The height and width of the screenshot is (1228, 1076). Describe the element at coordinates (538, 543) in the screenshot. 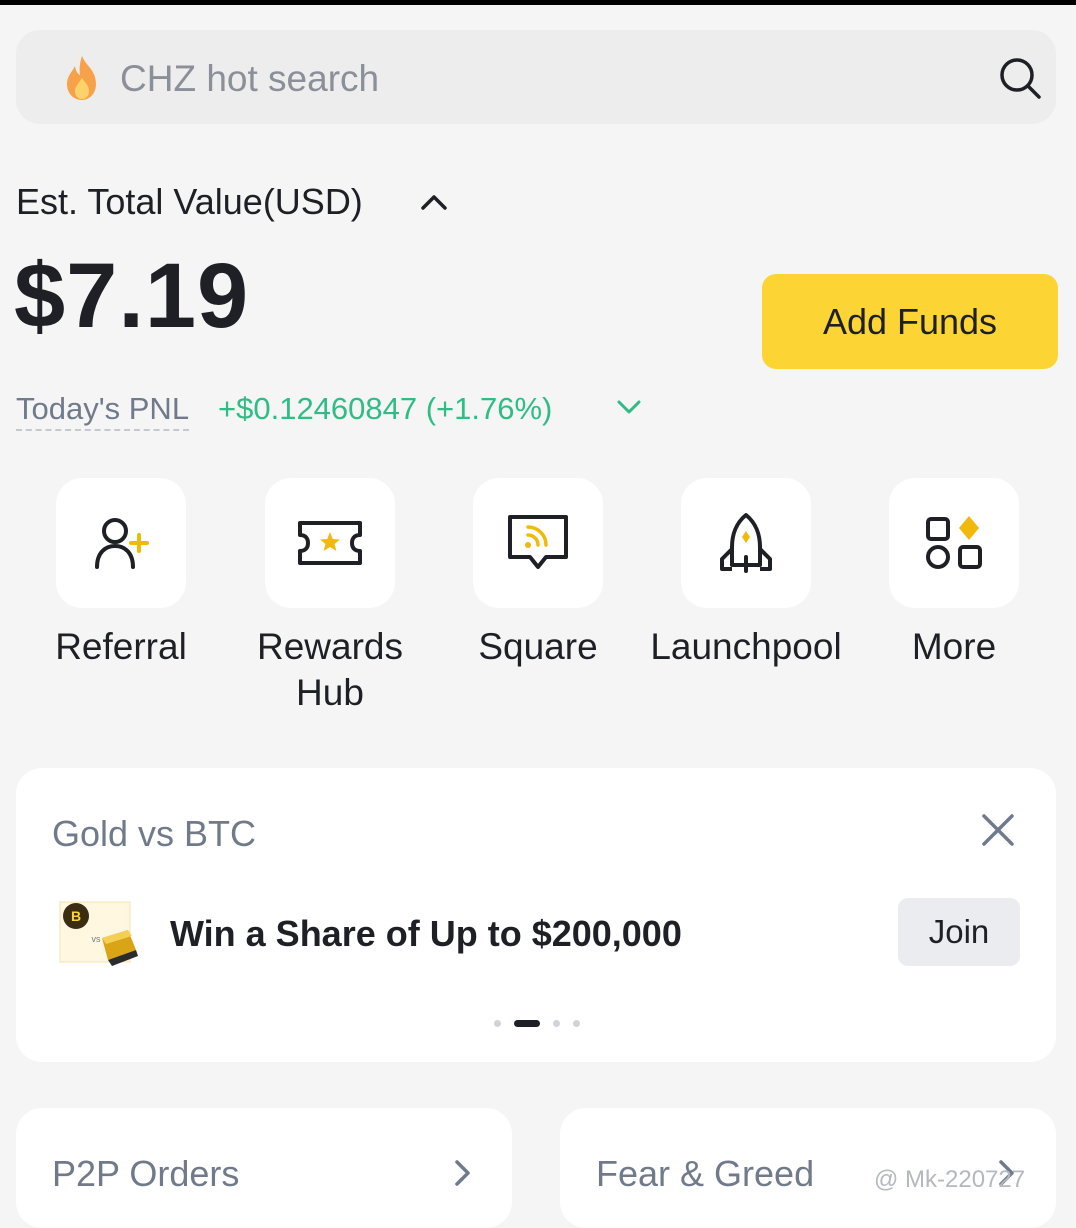

I see `square-feed-icon` at that location.